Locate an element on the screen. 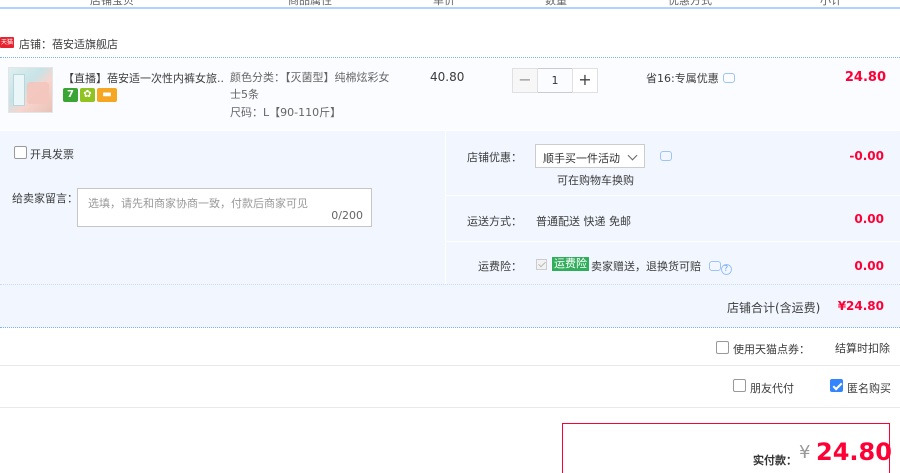  insurance-checkbox is located at coordinates (541, 264).